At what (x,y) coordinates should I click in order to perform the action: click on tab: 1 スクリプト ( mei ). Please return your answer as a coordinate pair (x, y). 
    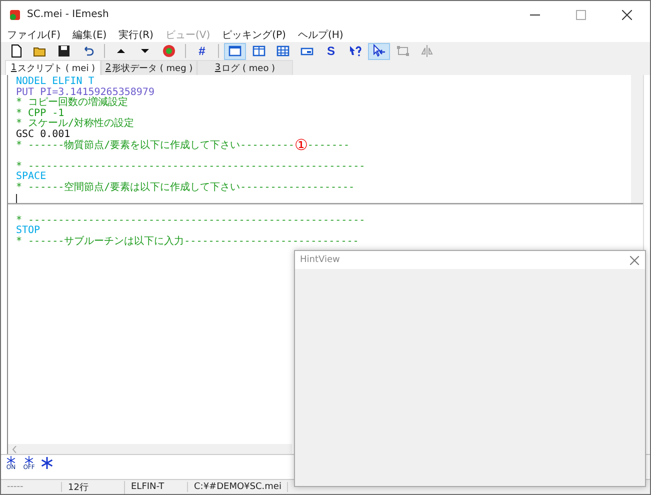
    Looking at the image, I should click on (53, 67).